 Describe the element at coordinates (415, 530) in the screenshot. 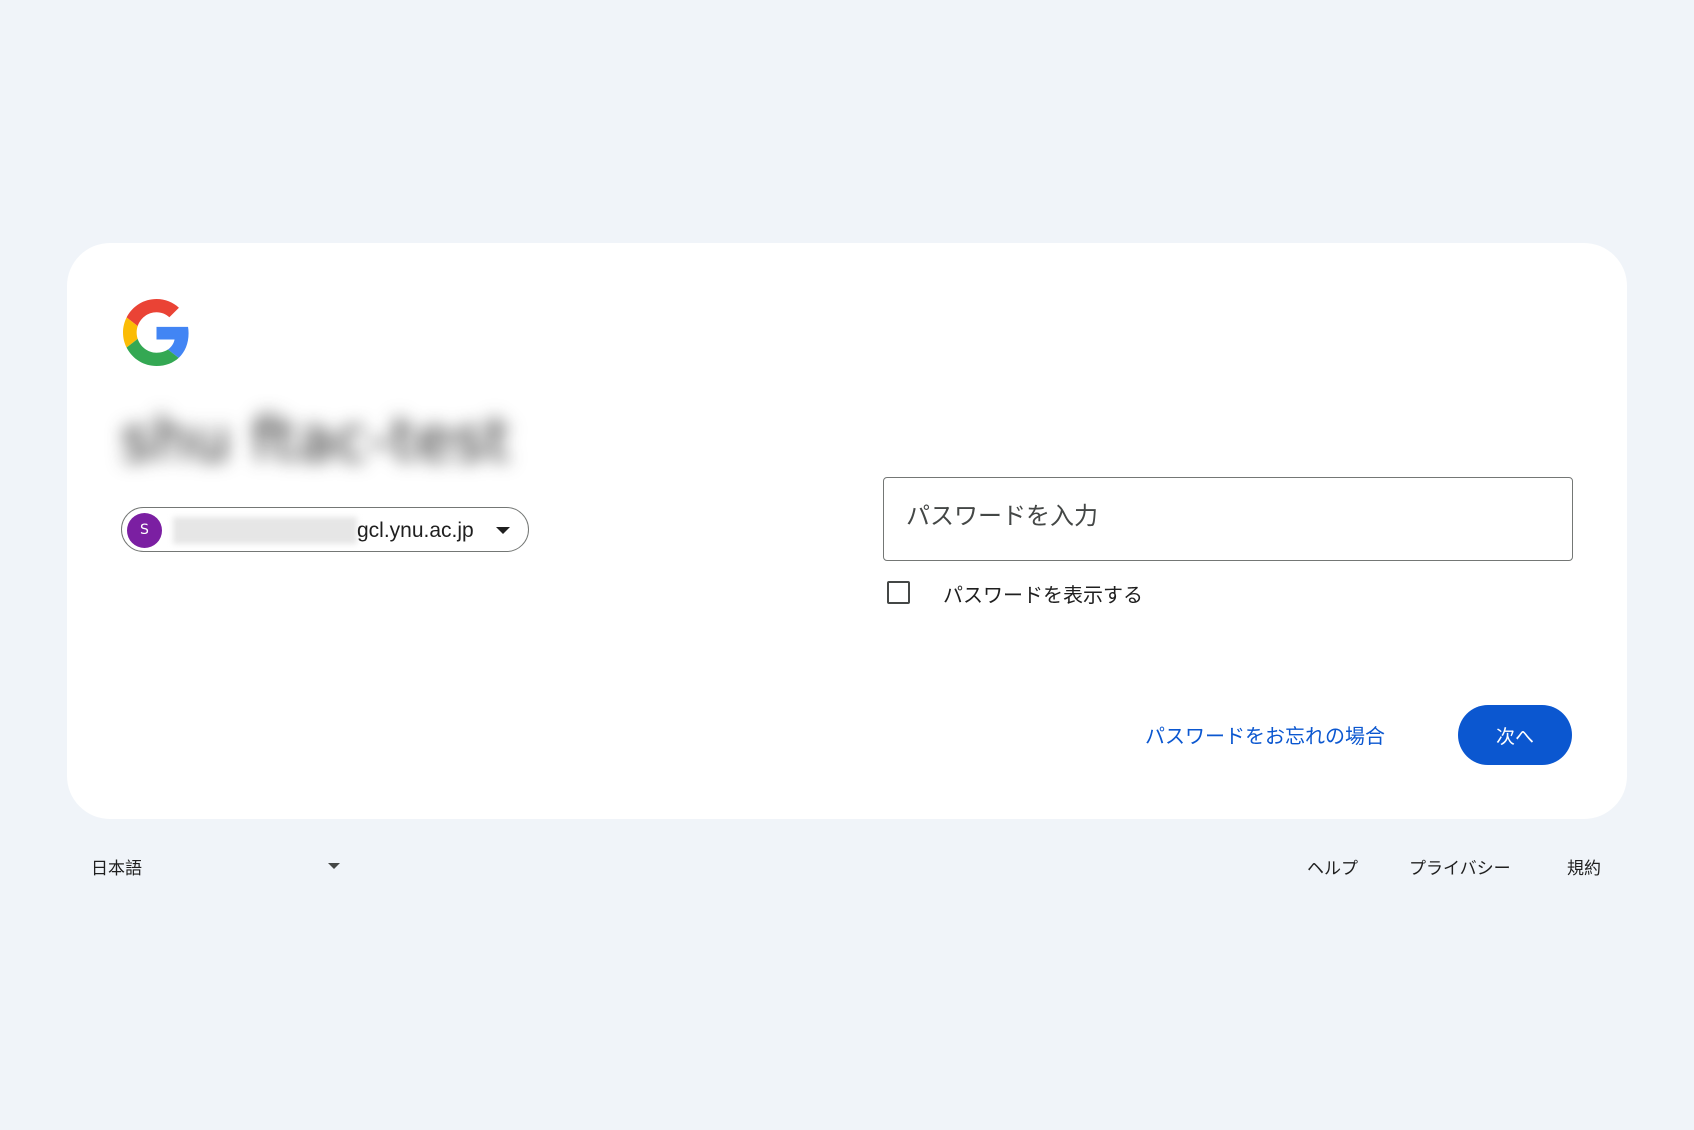

I see `email-domain: gcl.ynu.ac.jp` at that location.